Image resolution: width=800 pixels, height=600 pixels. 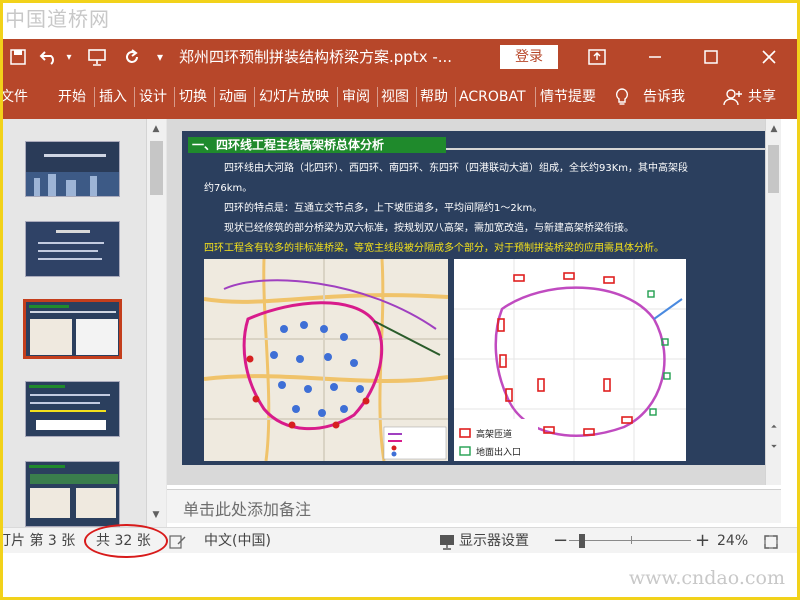 I want to click on red-annotation-circle, so click(x=126, y=541).